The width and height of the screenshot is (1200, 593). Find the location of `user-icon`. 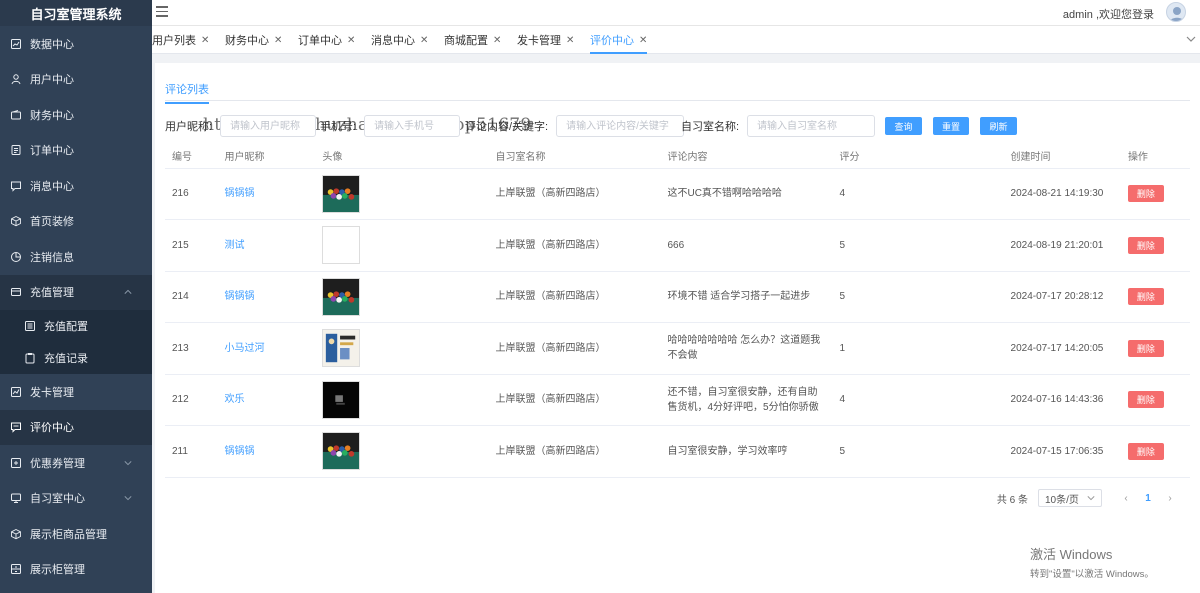

user-icon is located at coordinates (16, 79).